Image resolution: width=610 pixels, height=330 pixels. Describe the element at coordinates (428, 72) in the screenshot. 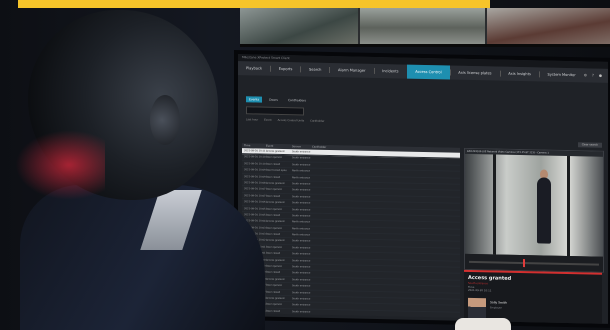

I see `tab-access-control: Access Control` at that location.